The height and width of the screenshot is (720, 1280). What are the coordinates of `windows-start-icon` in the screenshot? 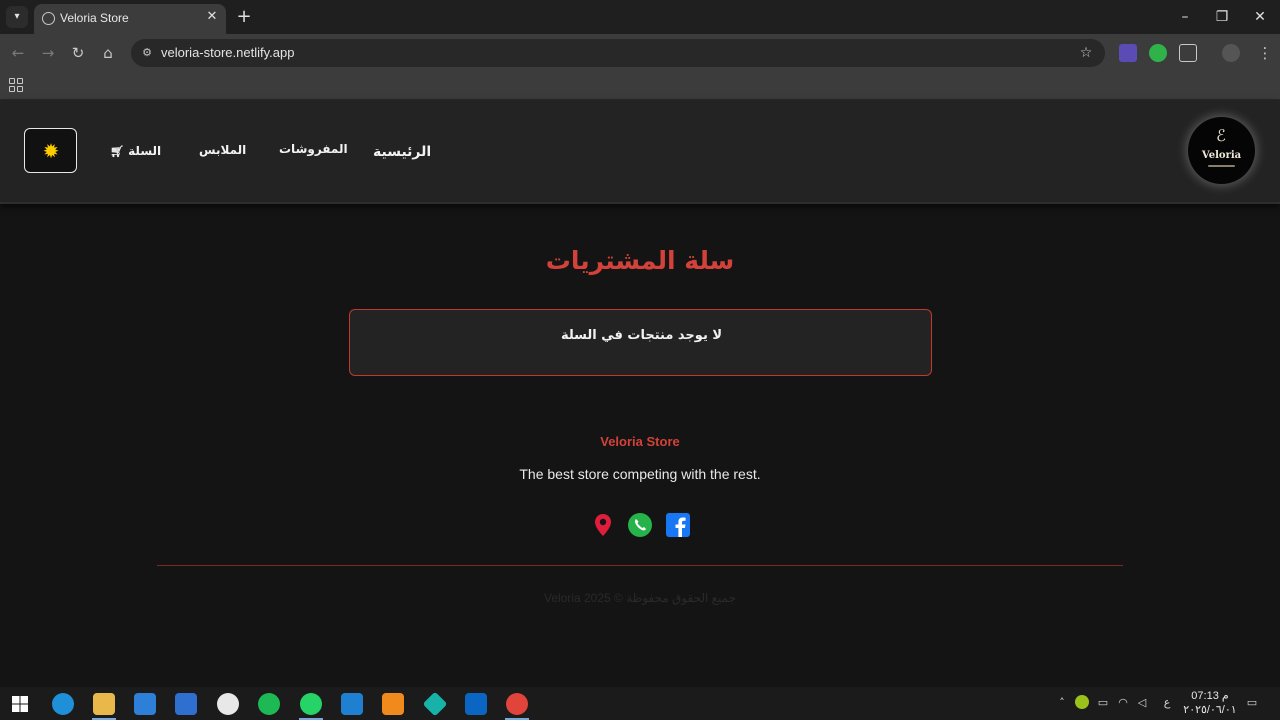 It's located at (20, 704).